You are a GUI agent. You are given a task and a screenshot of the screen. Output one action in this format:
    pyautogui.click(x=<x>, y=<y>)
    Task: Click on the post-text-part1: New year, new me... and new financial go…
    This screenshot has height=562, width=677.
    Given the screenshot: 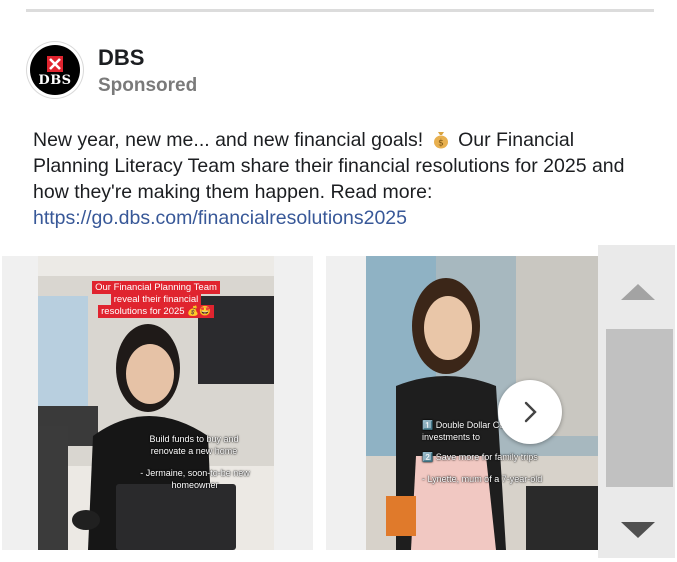 What is the action you would take?
    pyautogui.click(x=228, y=140)
    